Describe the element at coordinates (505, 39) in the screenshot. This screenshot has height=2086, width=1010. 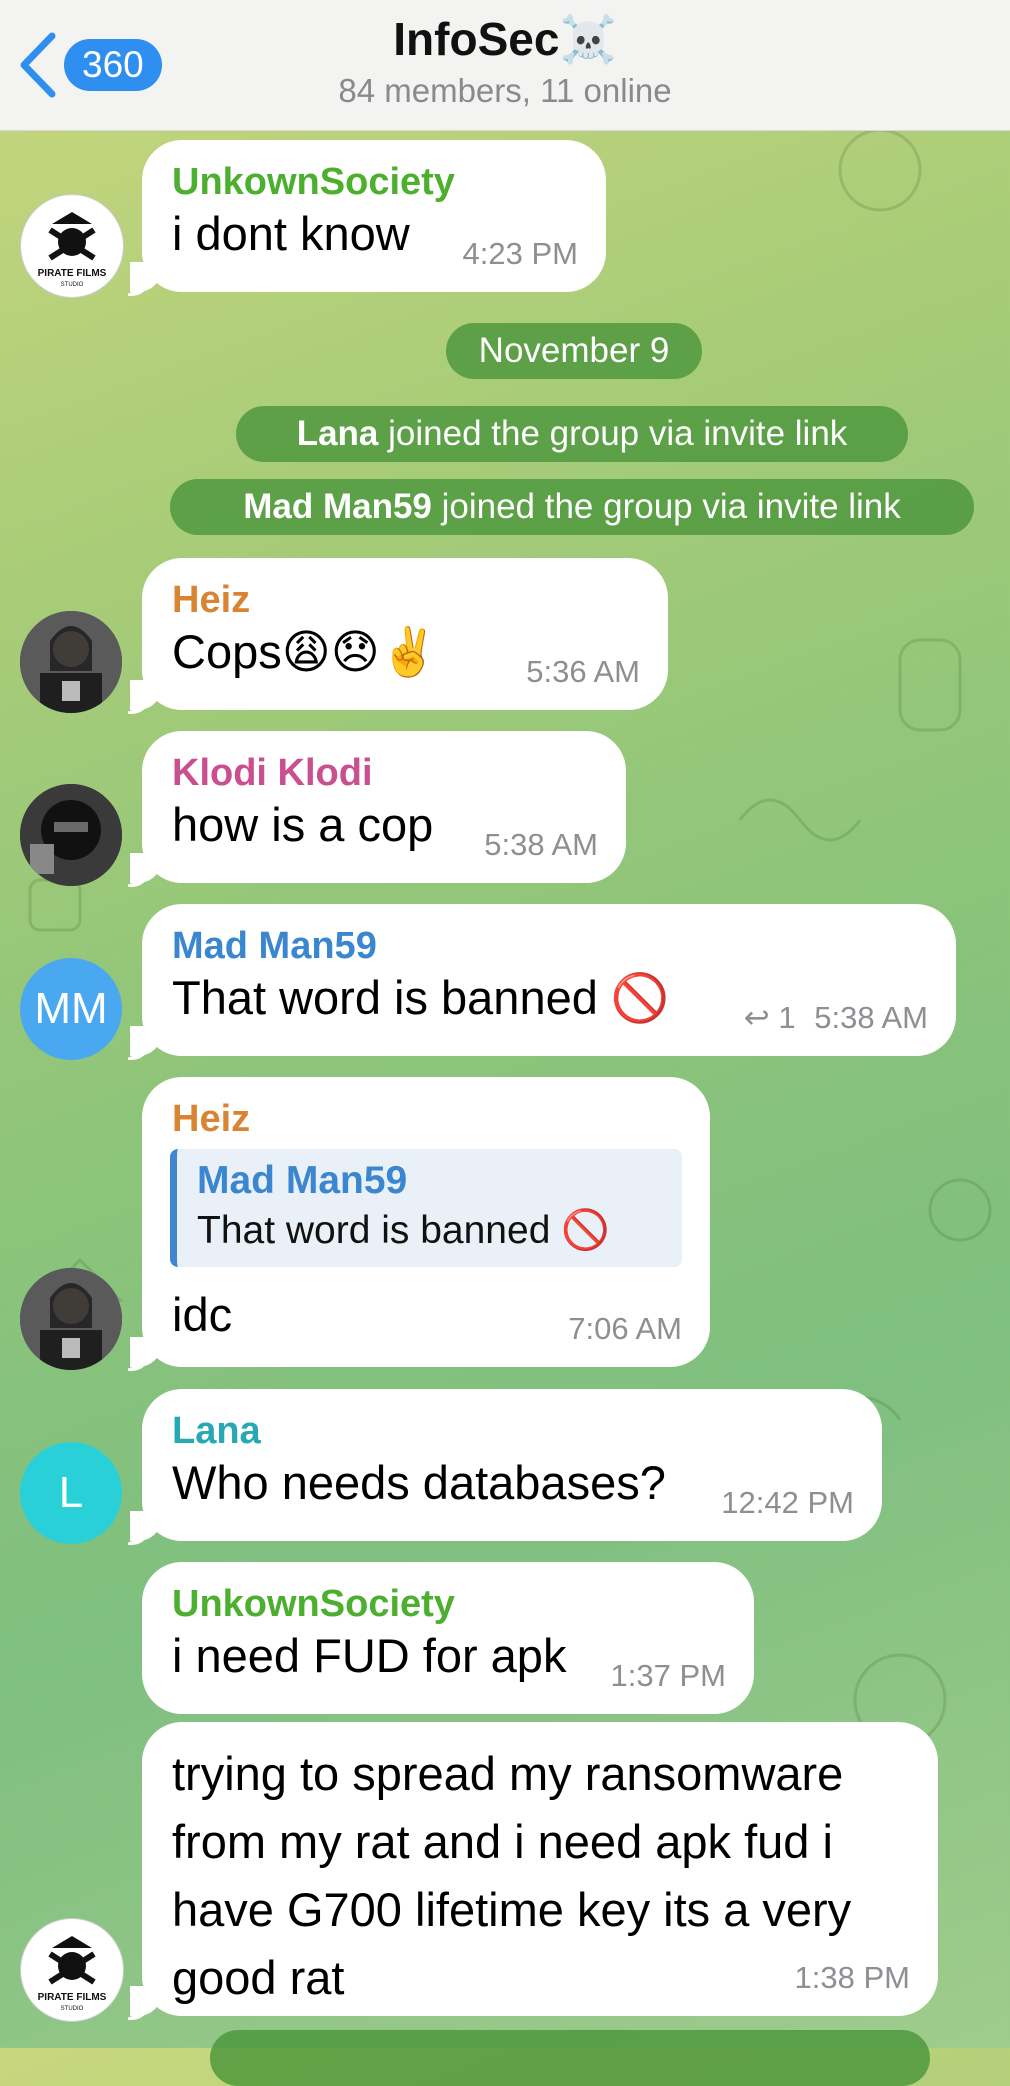
I see `chat-title: InfoSec☠️` at that location.